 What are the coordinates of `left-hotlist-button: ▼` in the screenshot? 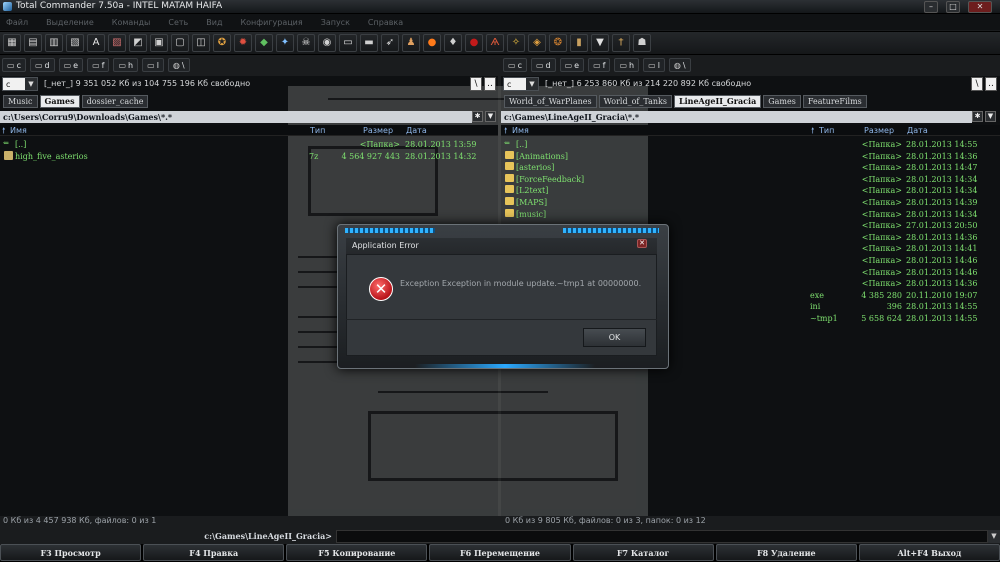 It's located at (490, 116).